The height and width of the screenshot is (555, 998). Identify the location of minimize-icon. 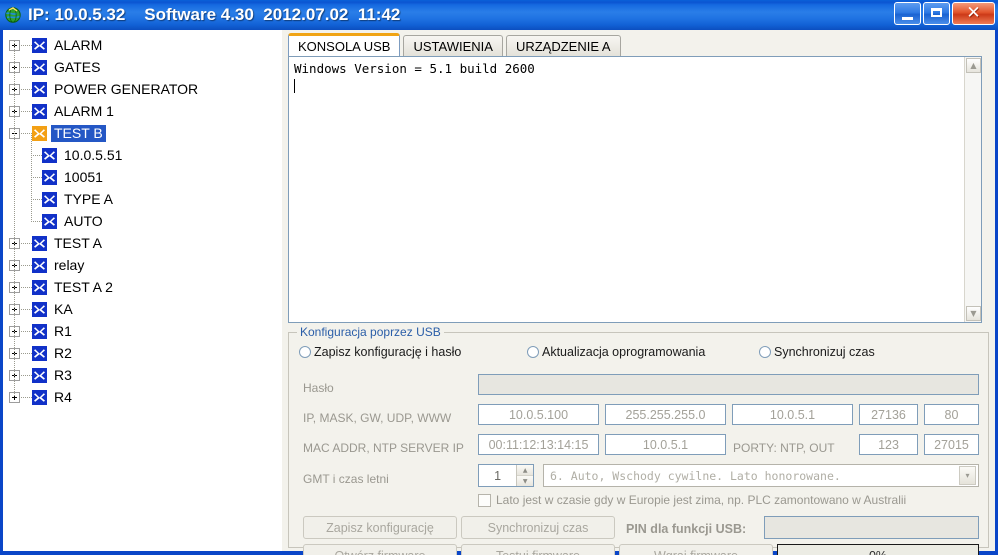
(907, 18).